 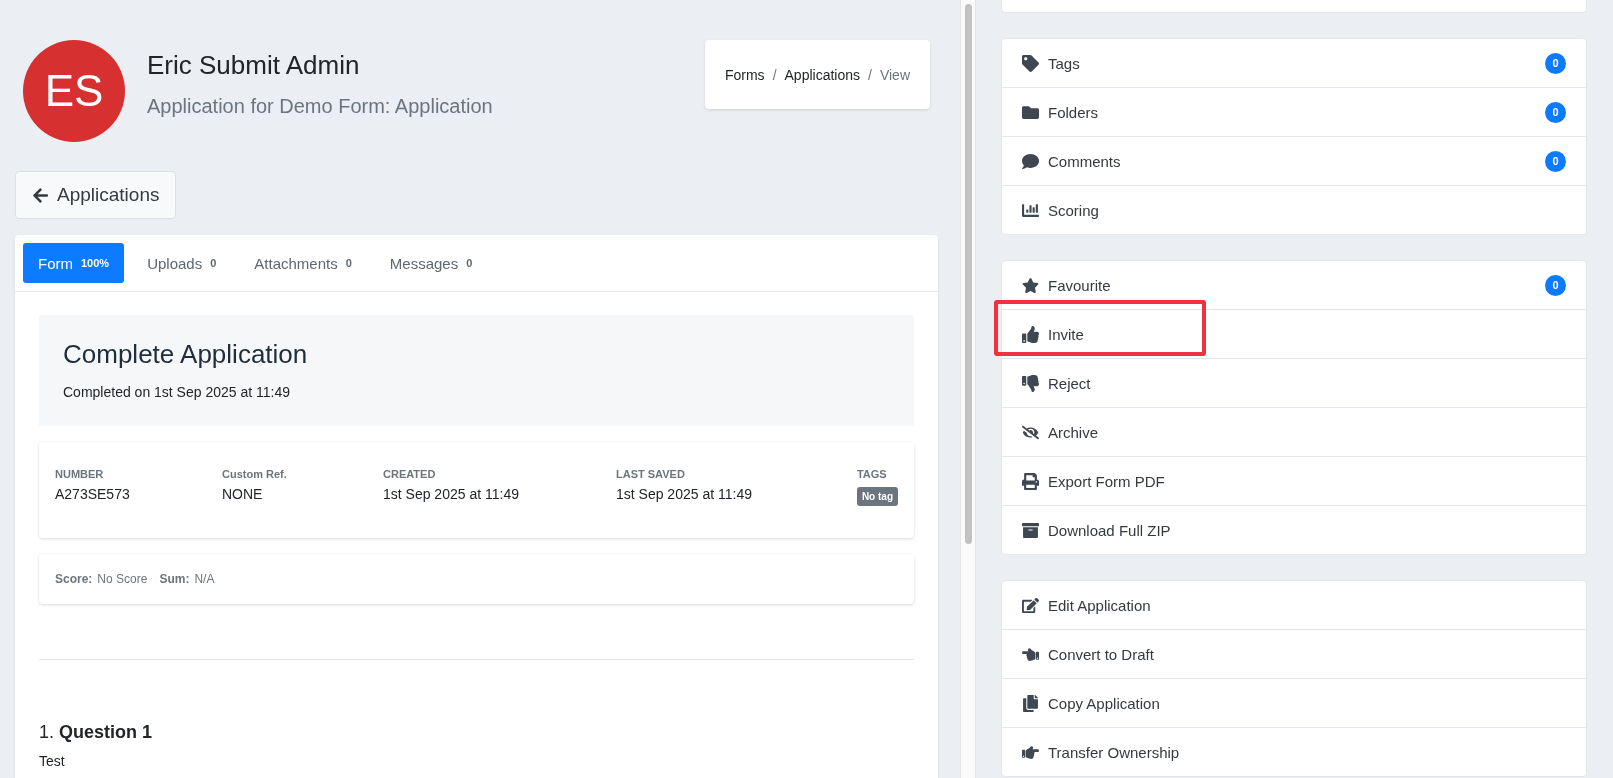 What do you see at coordinates (40, 195) in the screenshot?
I see `arrow-left-icon` at bounding box center [40, 195].